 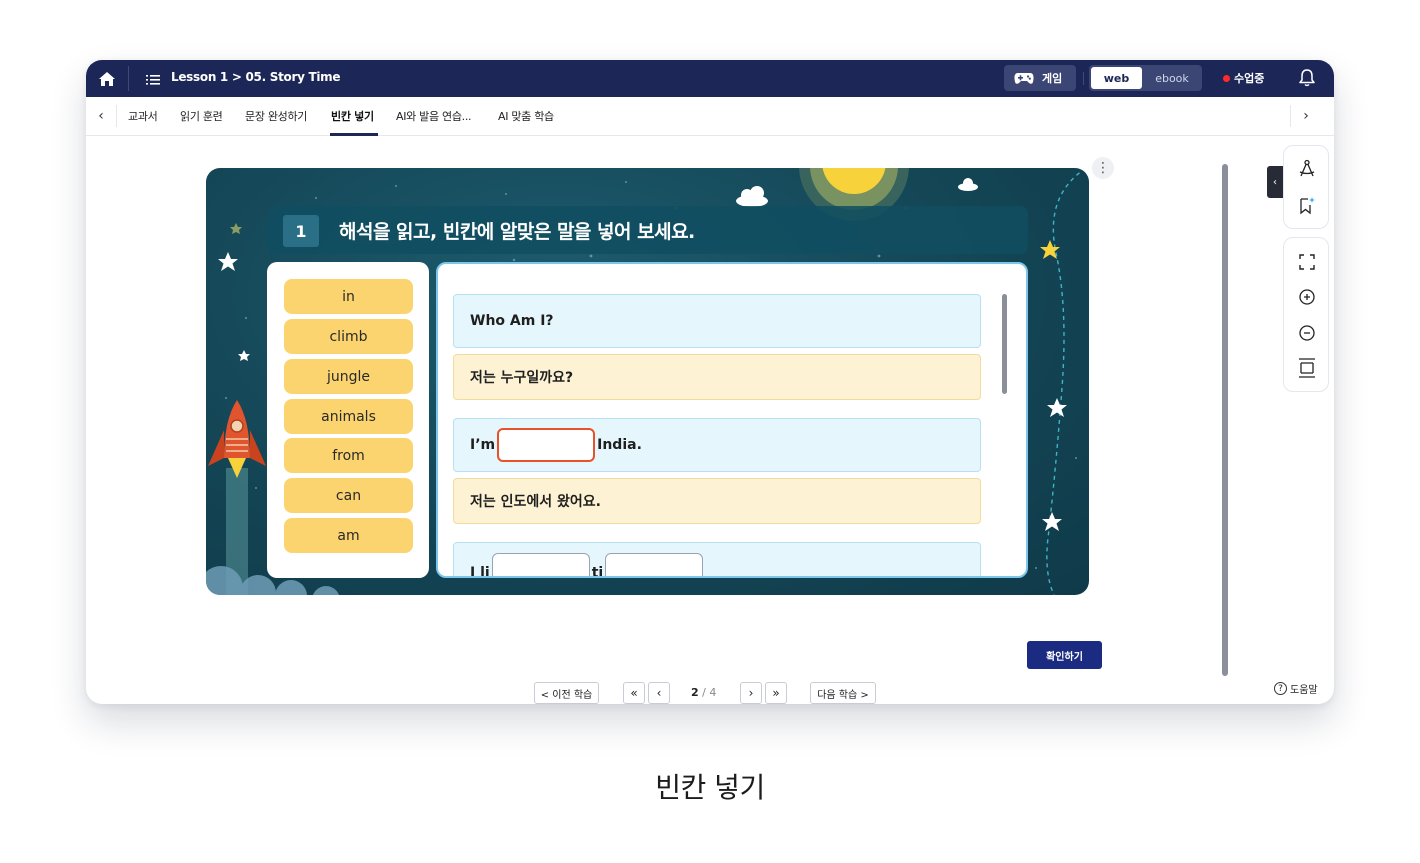 What do you see at coordinates (348, 376) in the screenshot?
I see `word-chip: jungle` at bounding box center [348, 376].